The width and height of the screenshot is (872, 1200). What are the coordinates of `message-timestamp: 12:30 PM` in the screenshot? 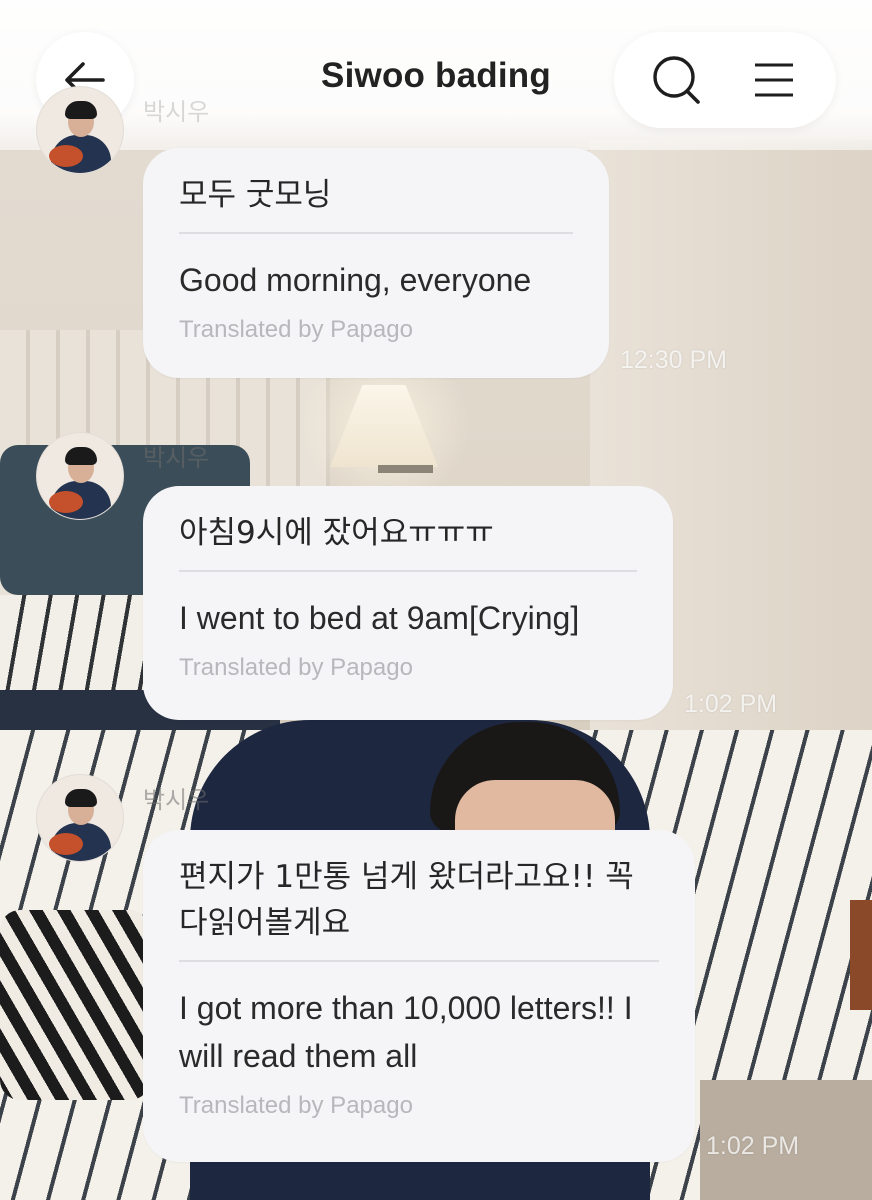 It's located at (674, 360).